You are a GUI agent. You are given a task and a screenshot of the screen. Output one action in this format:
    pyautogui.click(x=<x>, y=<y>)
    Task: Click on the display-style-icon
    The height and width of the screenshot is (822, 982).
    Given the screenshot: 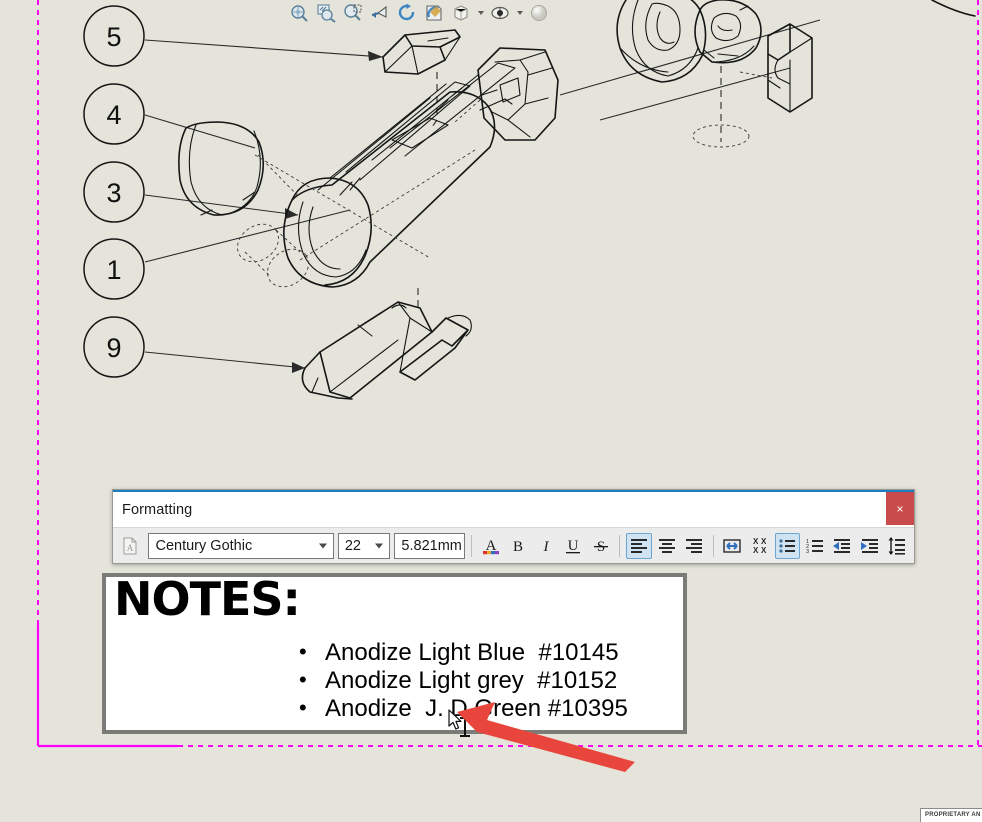 What is the action you would take?
    pyautogui.click(x=500, y=13)
    